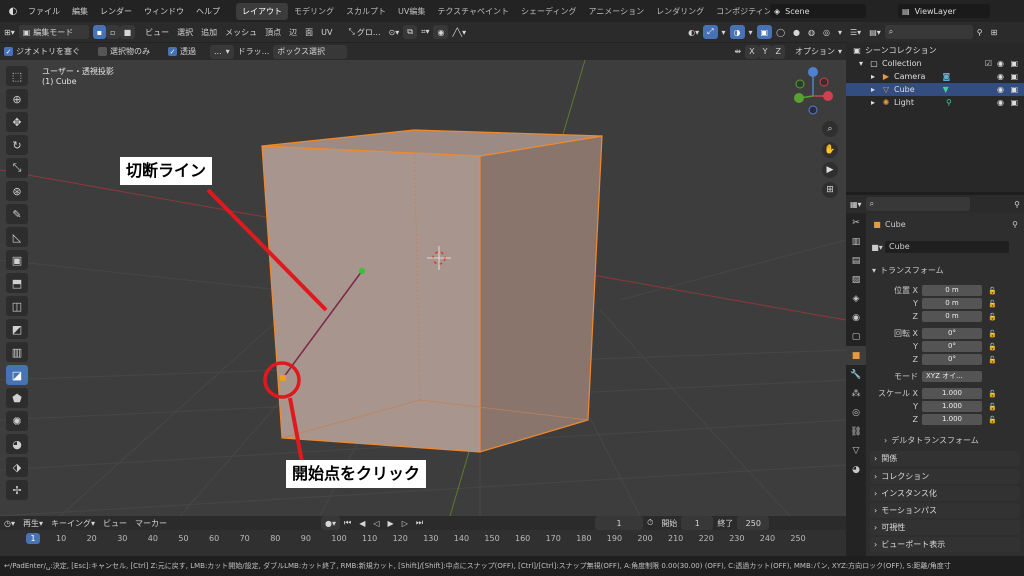  Describe the element at coordinates (945, 493) in the screenshot. I see `instancing-panel-header: › インスタンス化` at that location.